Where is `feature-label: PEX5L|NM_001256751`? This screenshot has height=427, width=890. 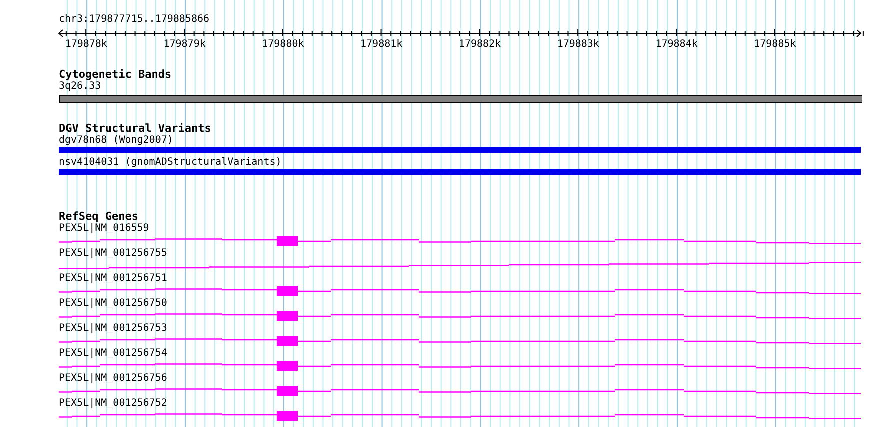 feature-label: PEX5L|NM_001256751 is located at coordinates (113, 278).